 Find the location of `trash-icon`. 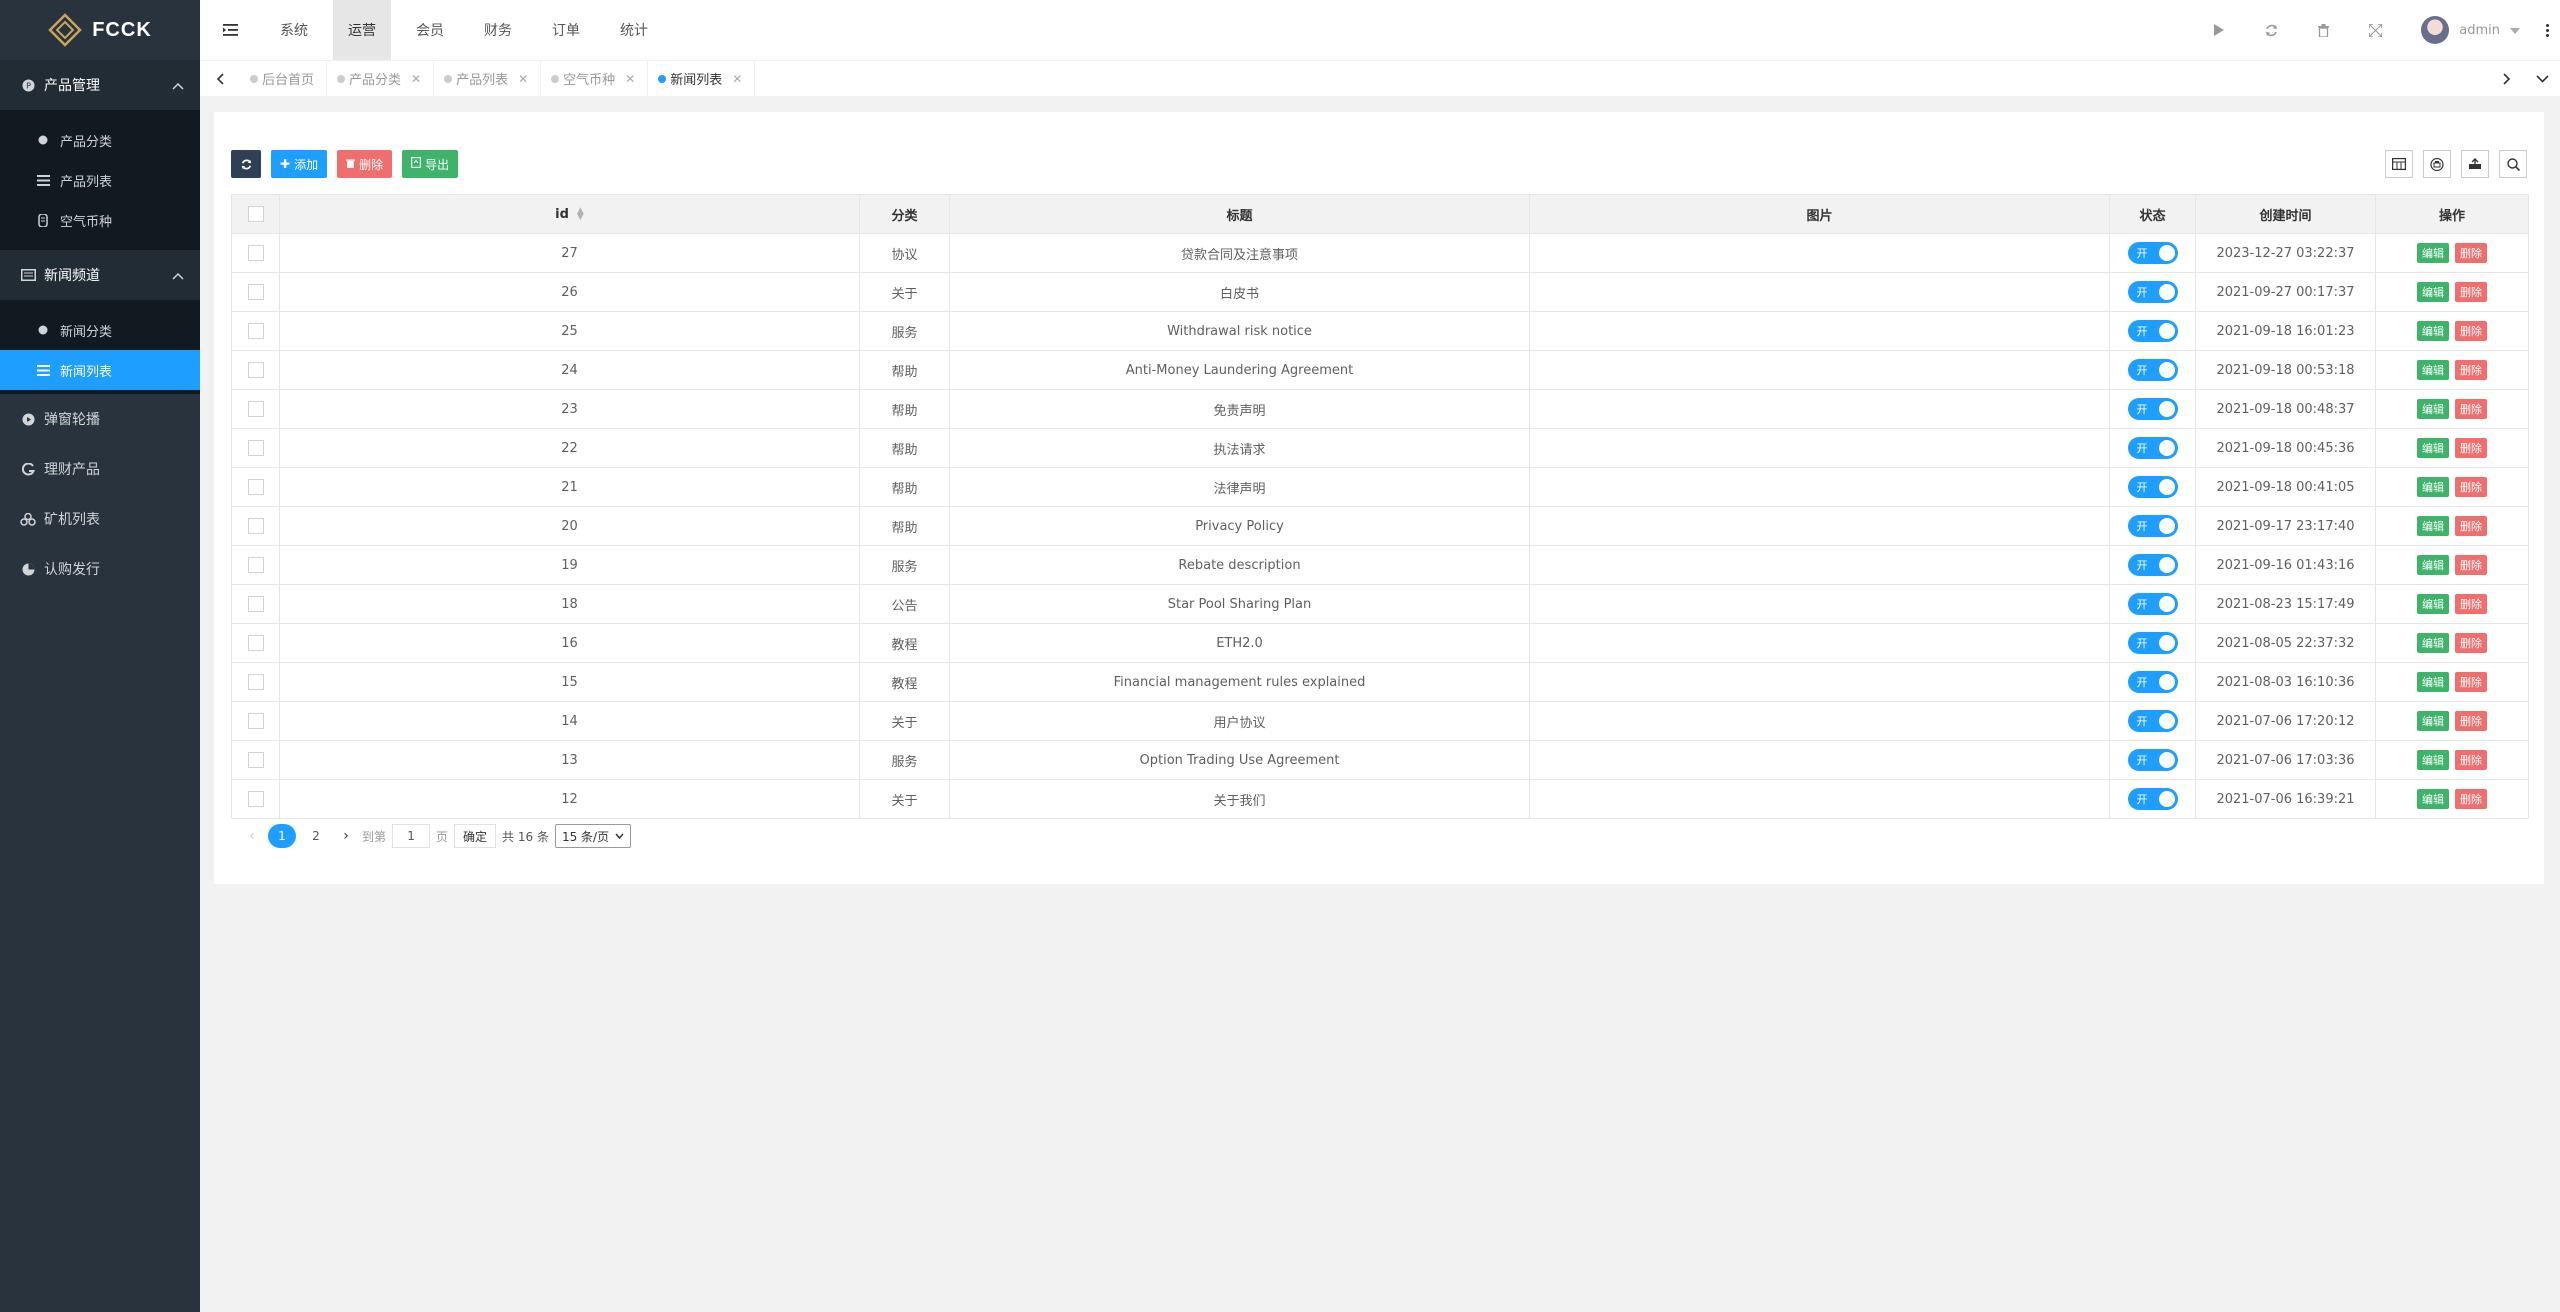

trash-icon is located at coordinates (2323, 30).